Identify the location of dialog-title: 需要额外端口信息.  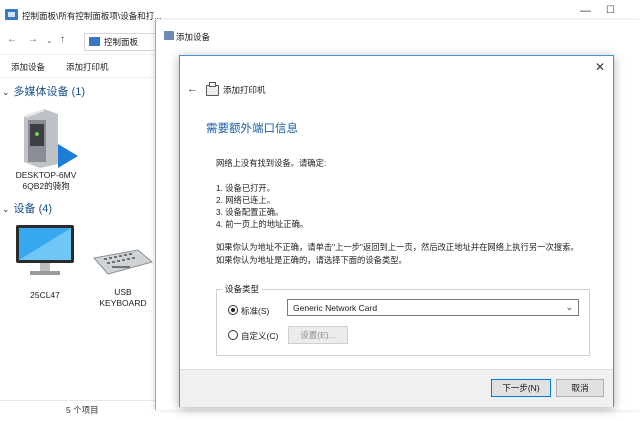
(252, 129).